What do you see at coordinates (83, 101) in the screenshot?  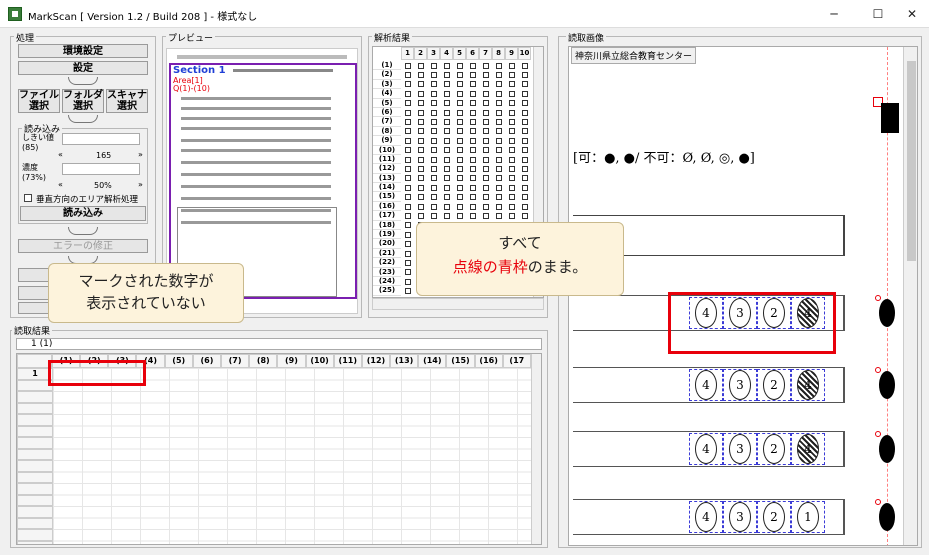 I see `folder-select-button: フォルダ 選択` at bounding box center [83, 101].